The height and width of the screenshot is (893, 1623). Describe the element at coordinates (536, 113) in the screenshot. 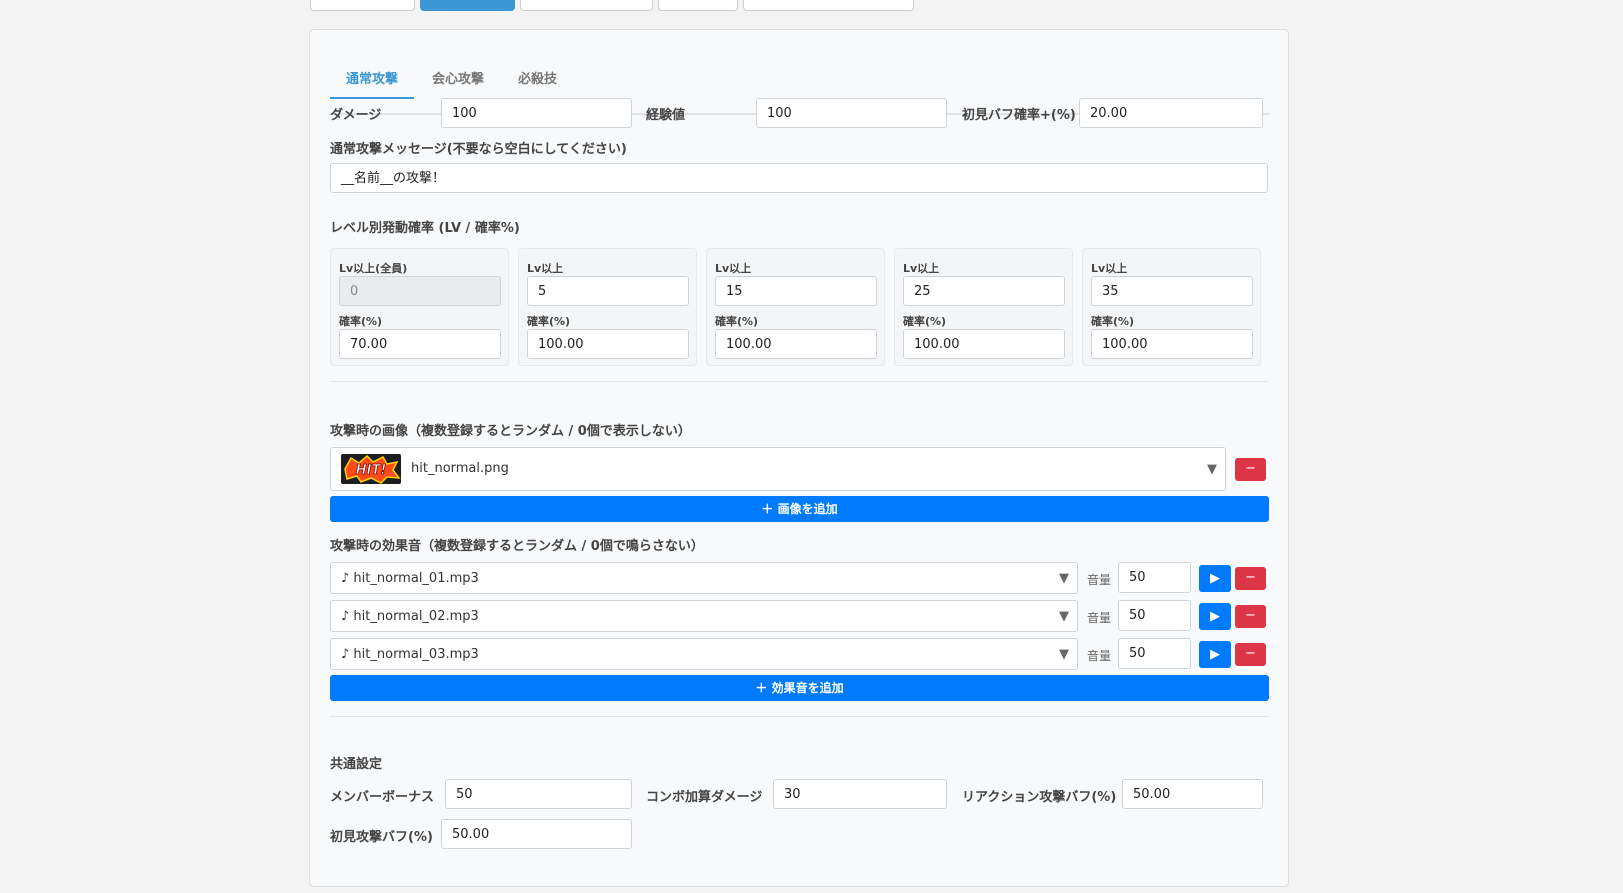

I see `damage-input: 100` at that location.